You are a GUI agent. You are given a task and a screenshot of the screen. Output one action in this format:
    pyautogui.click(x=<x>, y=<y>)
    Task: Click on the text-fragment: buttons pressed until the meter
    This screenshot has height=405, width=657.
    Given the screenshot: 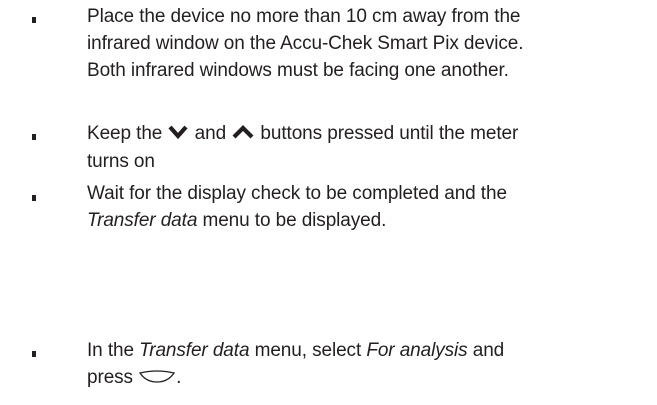 What is the action you would take?
    pyautogui.click(x=389, y=133)
    